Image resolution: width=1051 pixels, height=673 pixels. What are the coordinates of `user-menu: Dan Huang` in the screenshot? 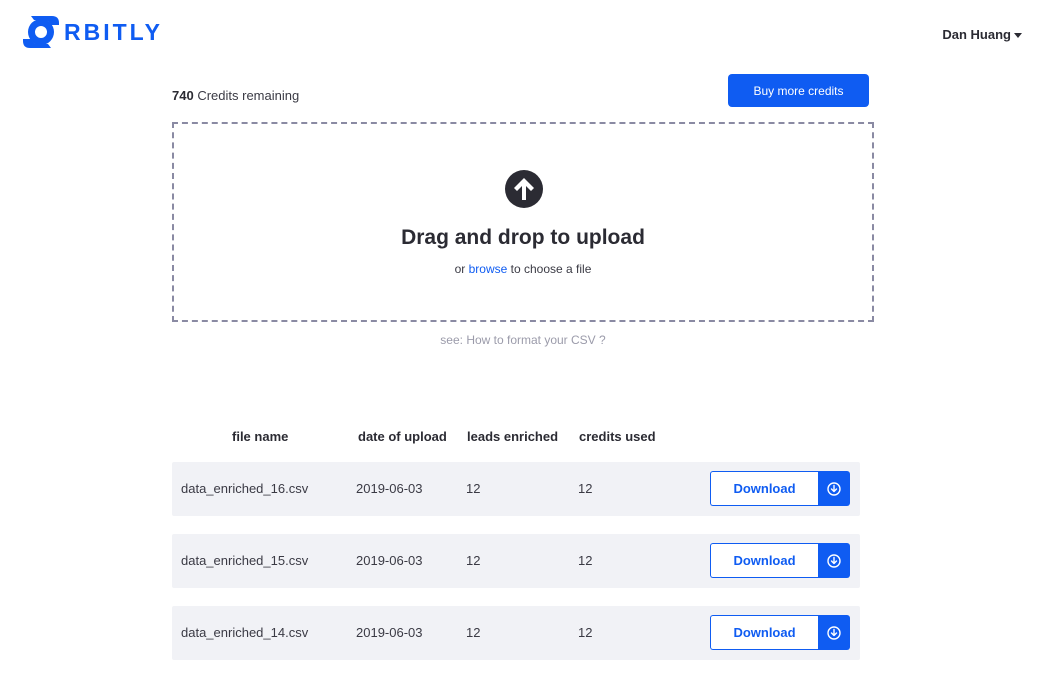 It's located at (982, 34).